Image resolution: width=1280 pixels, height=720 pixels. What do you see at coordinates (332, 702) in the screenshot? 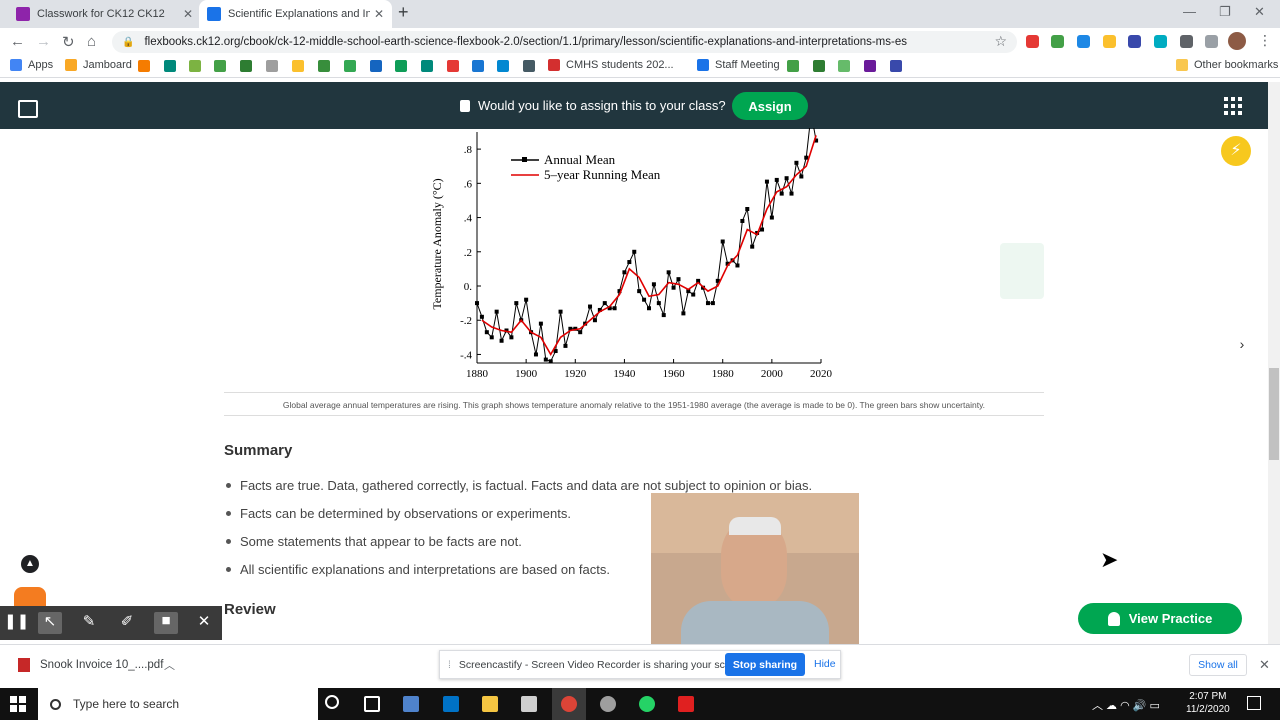
I see `cortana-icon` at bounding box center [332, 702].